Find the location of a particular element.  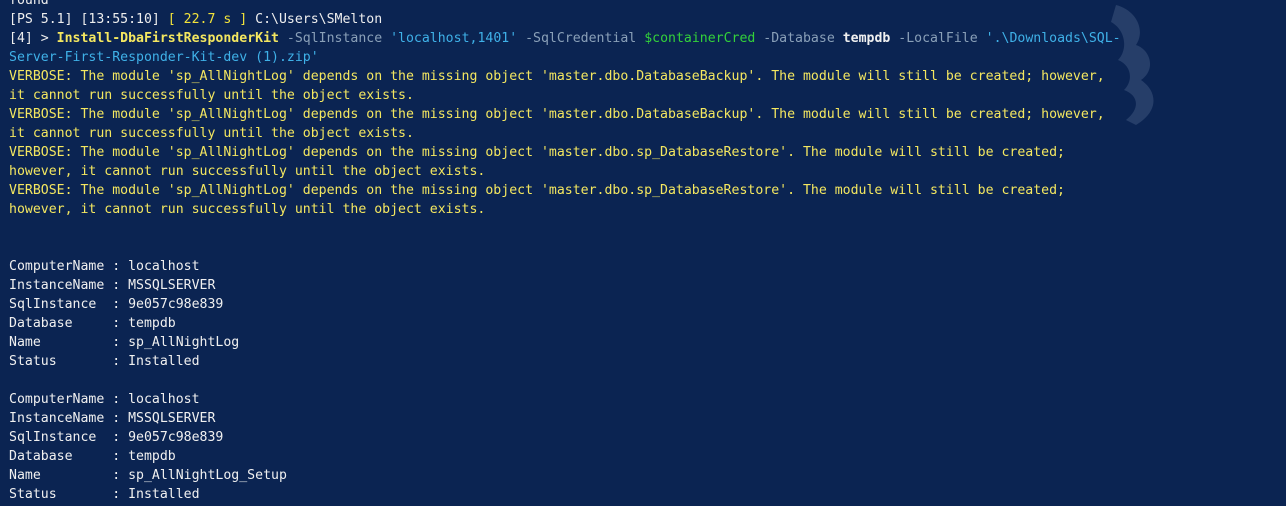

prompt-path: C:\Users\SMelton is located at coordinates (315, 19).